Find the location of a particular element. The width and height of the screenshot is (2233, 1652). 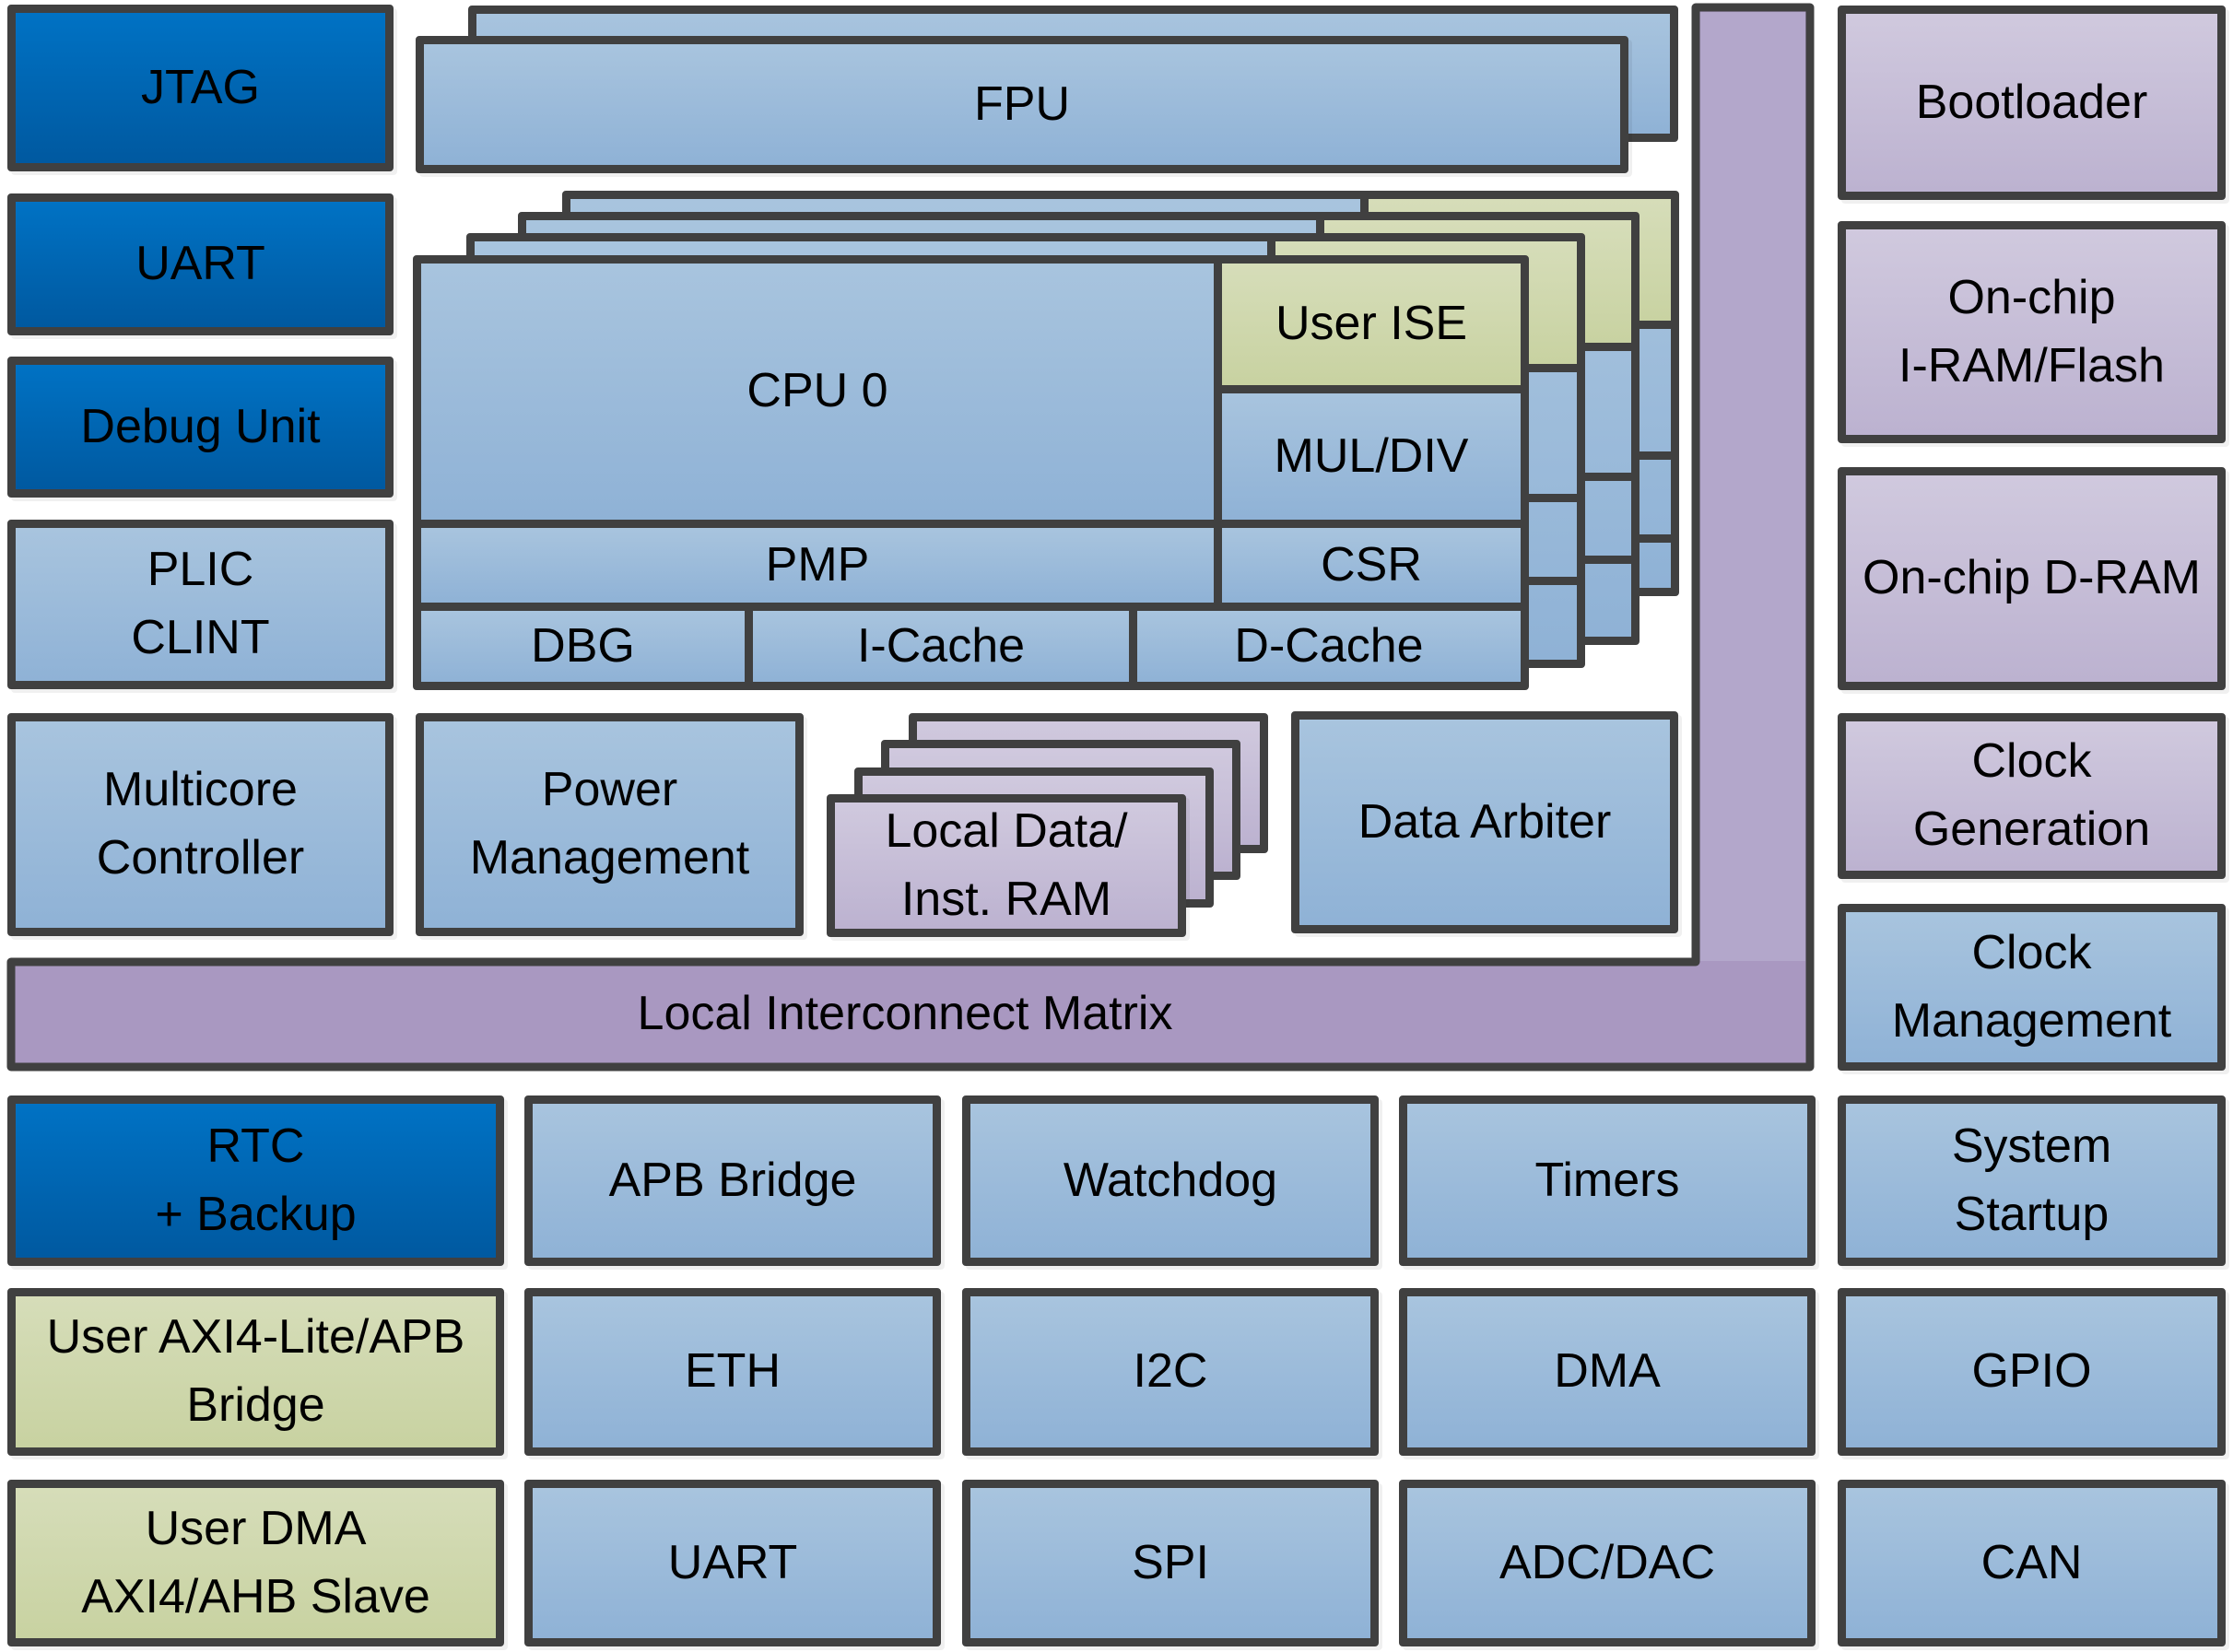

dma-block: DMA is located at coordinates (1607, 1372).